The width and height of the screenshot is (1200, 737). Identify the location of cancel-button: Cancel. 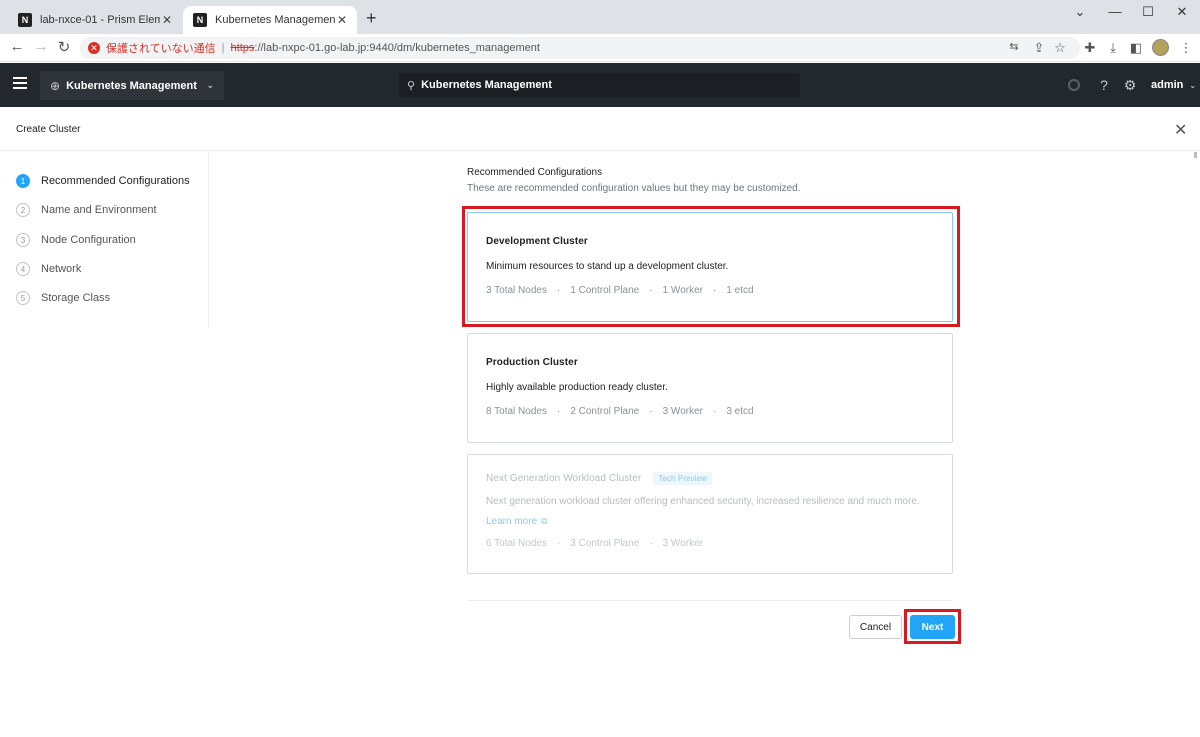
(875, 627).